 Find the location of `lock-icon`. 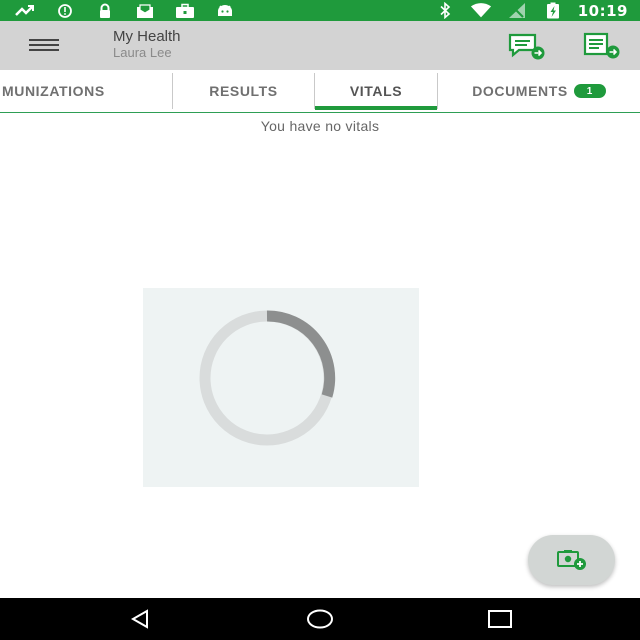

lock-icon is located at coordinates (105, 10).